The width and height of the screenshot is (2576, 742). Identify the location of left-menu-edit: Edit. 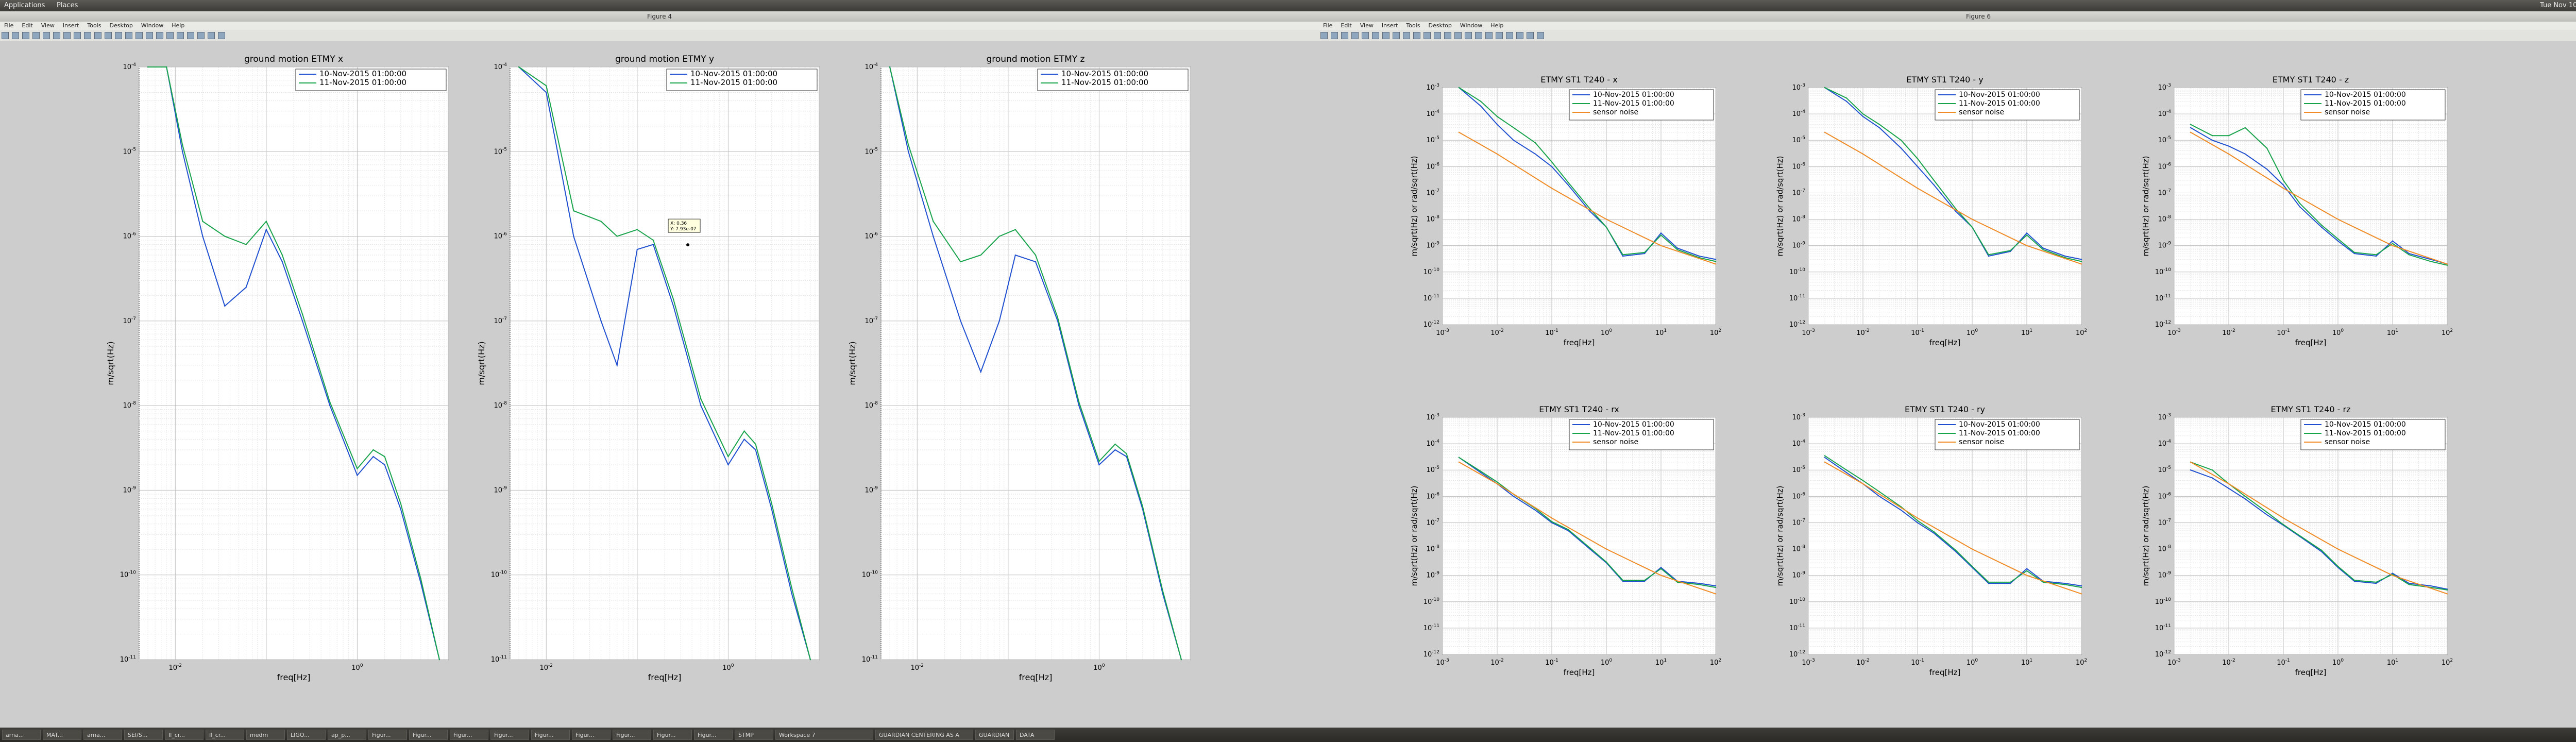
(27, 26).